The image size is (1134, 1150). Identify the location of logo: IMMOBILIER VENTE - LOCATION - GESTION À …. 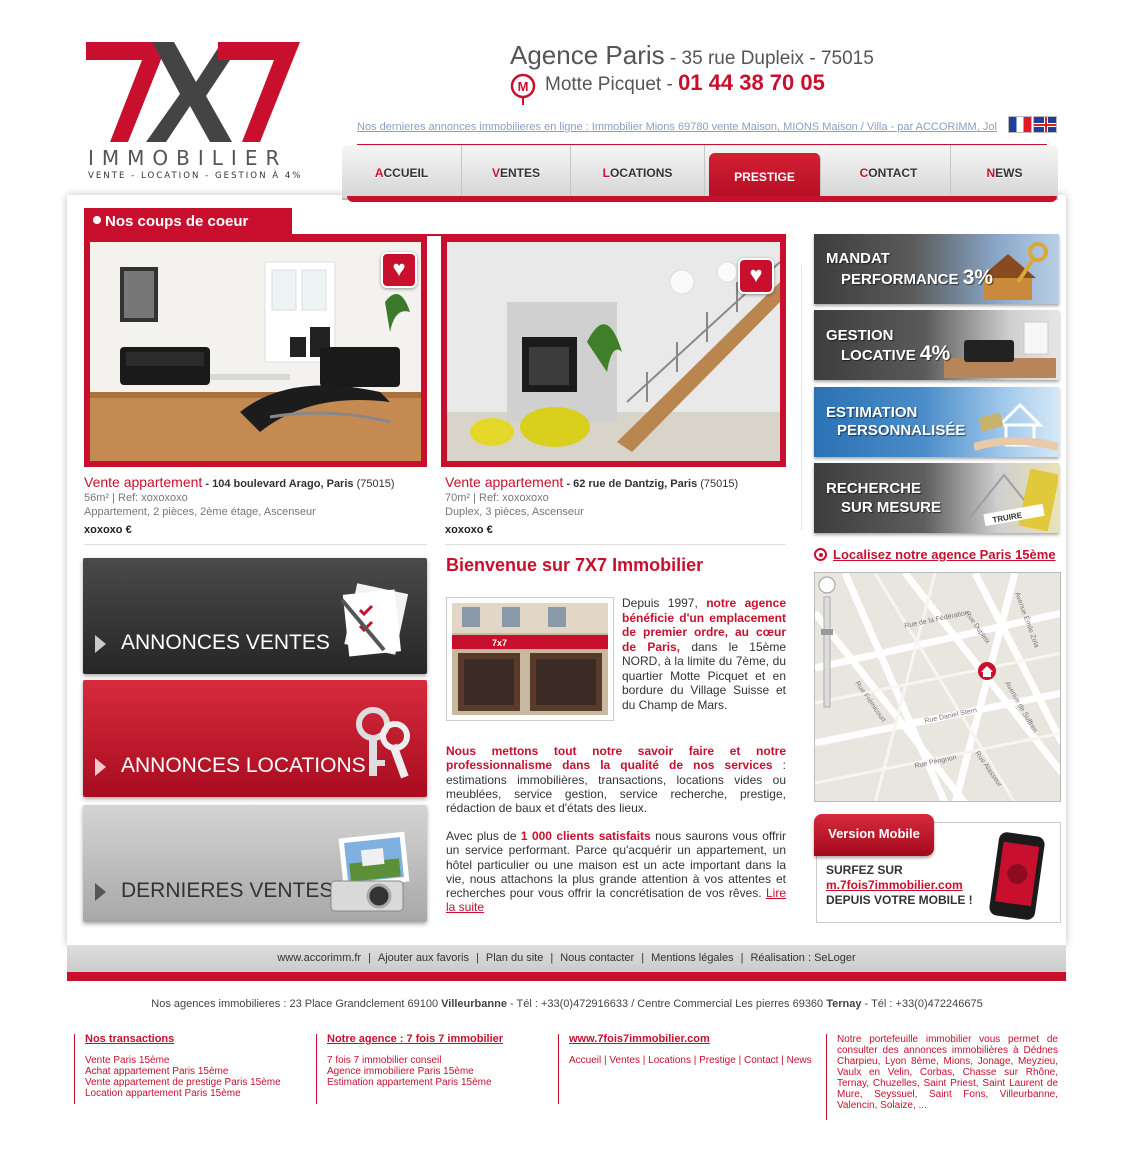
(197, 113).